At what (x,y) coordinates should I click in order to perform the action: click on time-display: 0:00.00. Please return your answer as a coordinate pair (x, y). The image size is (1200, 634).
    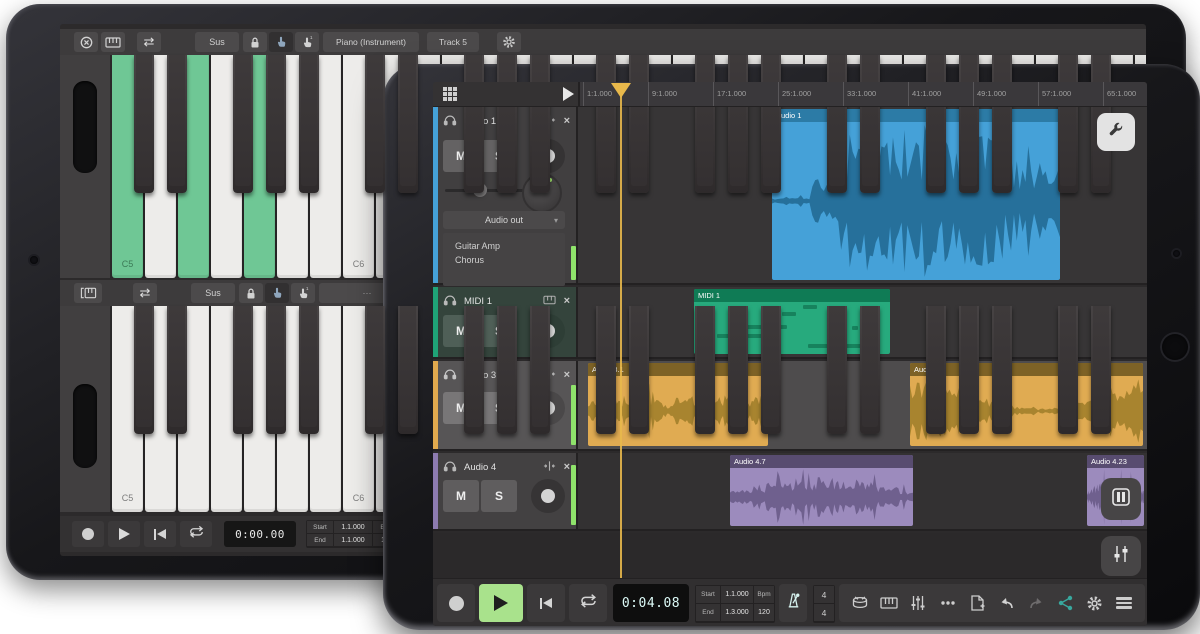
    Looking at the image, I should click on (260, 534).